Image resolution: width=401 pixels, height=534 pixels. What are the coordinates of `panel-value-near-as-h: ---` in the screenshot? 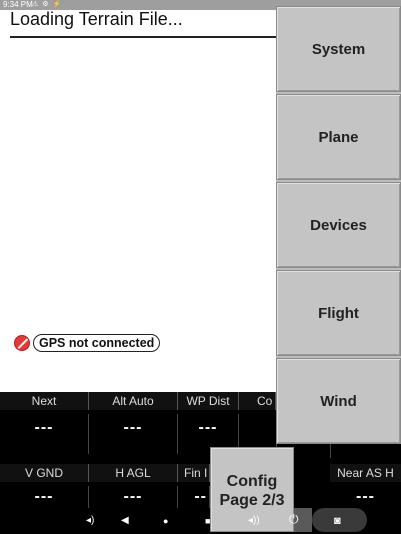 It's located at (365, 497).